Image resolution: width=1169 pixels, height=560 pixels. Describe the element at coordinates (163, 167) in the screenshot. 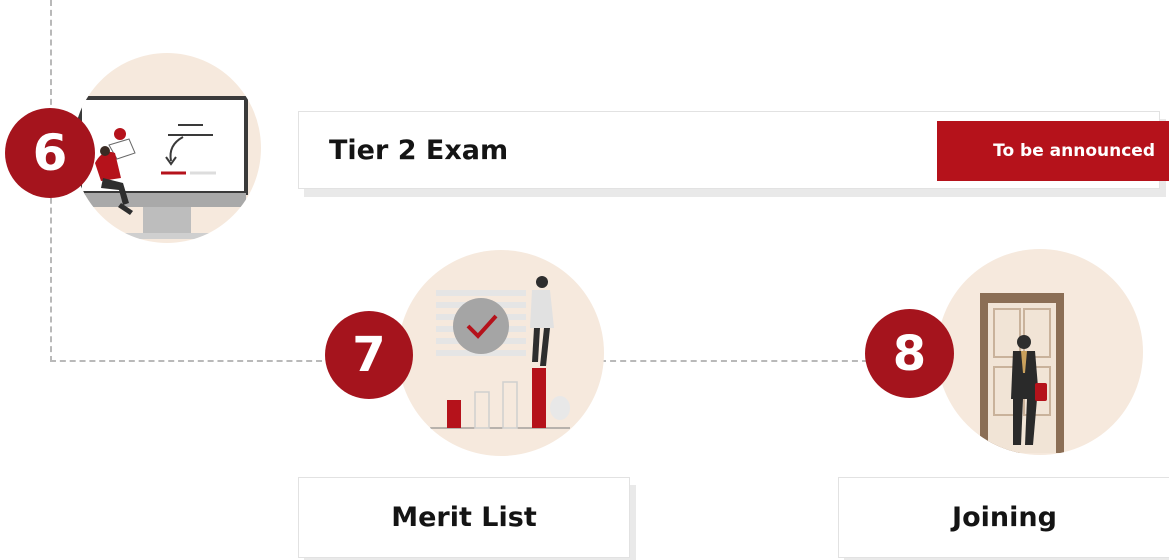

I see `computer-monitor-icon` at that location.